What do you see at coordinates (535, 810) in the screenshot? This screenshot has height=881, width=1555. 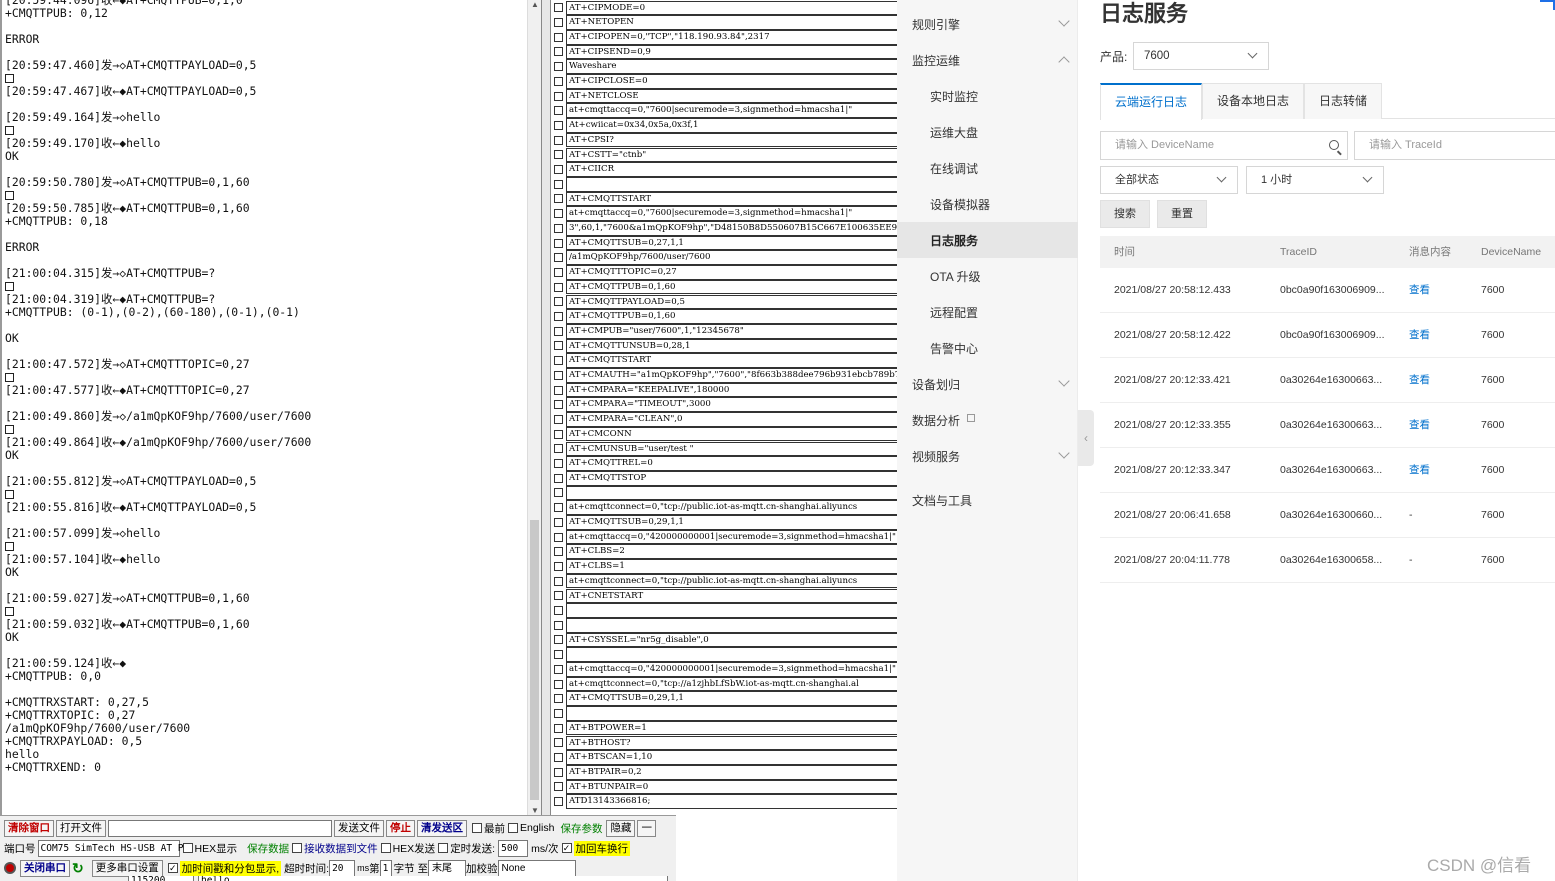 I see `scroll-down-icon: ▼` at bounding box center [535, 810].